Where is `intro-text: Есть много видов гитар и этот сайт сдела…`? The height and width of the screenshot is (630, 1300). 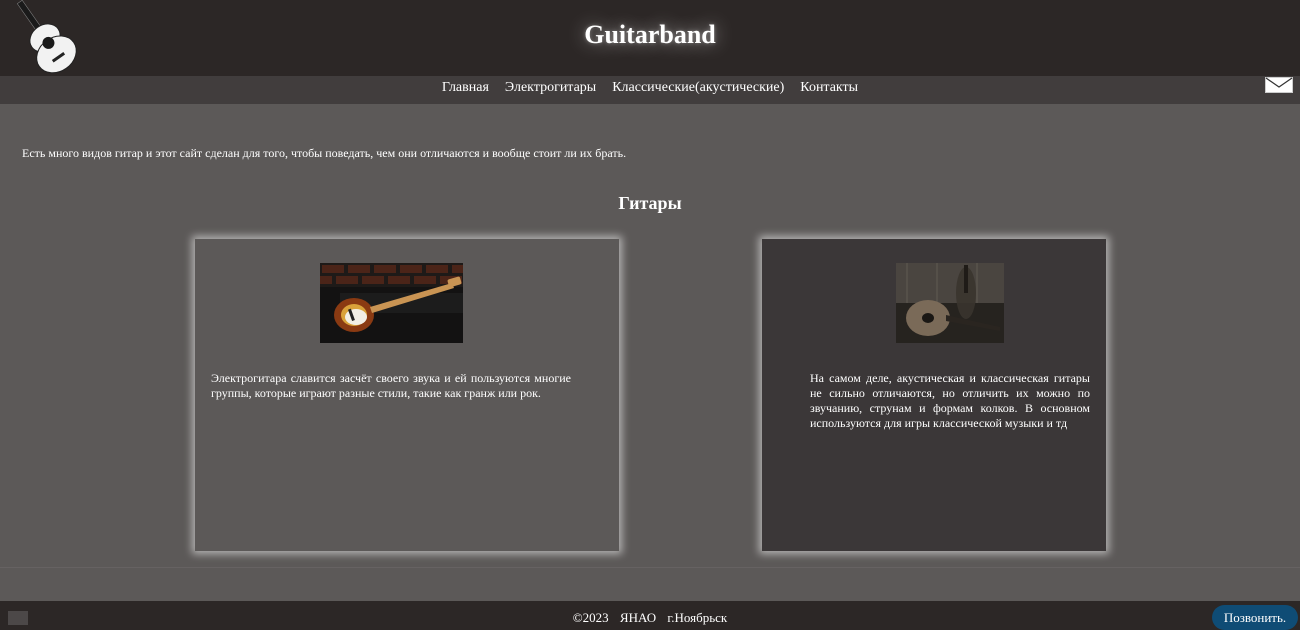 intro-text: Есть много видов гитар и этот сайт сдела… is located at coordinates (324, 153).